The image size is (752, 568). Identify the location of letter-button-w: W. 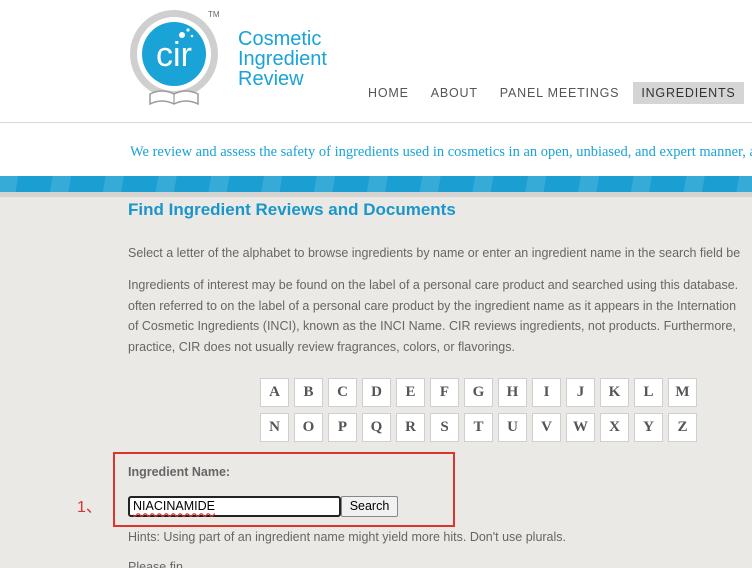
(580, 427).